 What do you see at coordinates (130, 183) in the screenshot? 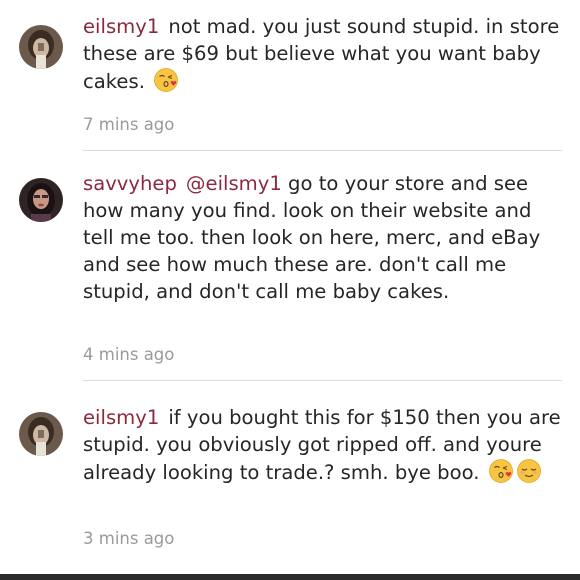
I see `comment-username: savvyhep` at bounding box center [130, 183].